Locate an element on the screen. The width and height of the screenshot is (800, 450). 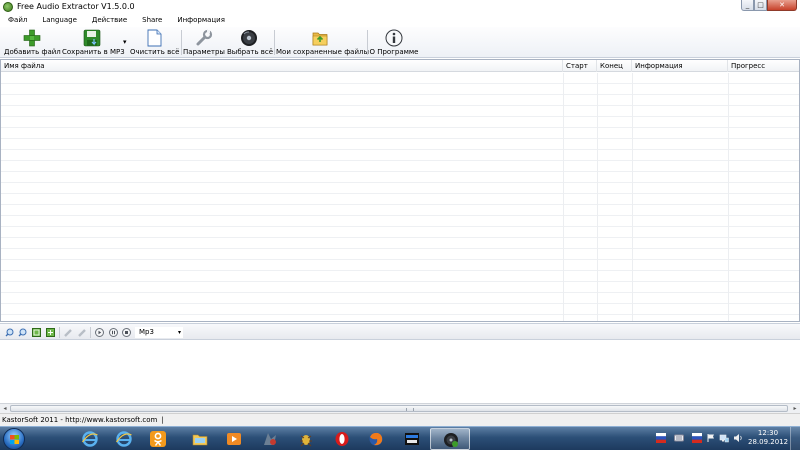
play-icon is located at coordinates (99, 332).